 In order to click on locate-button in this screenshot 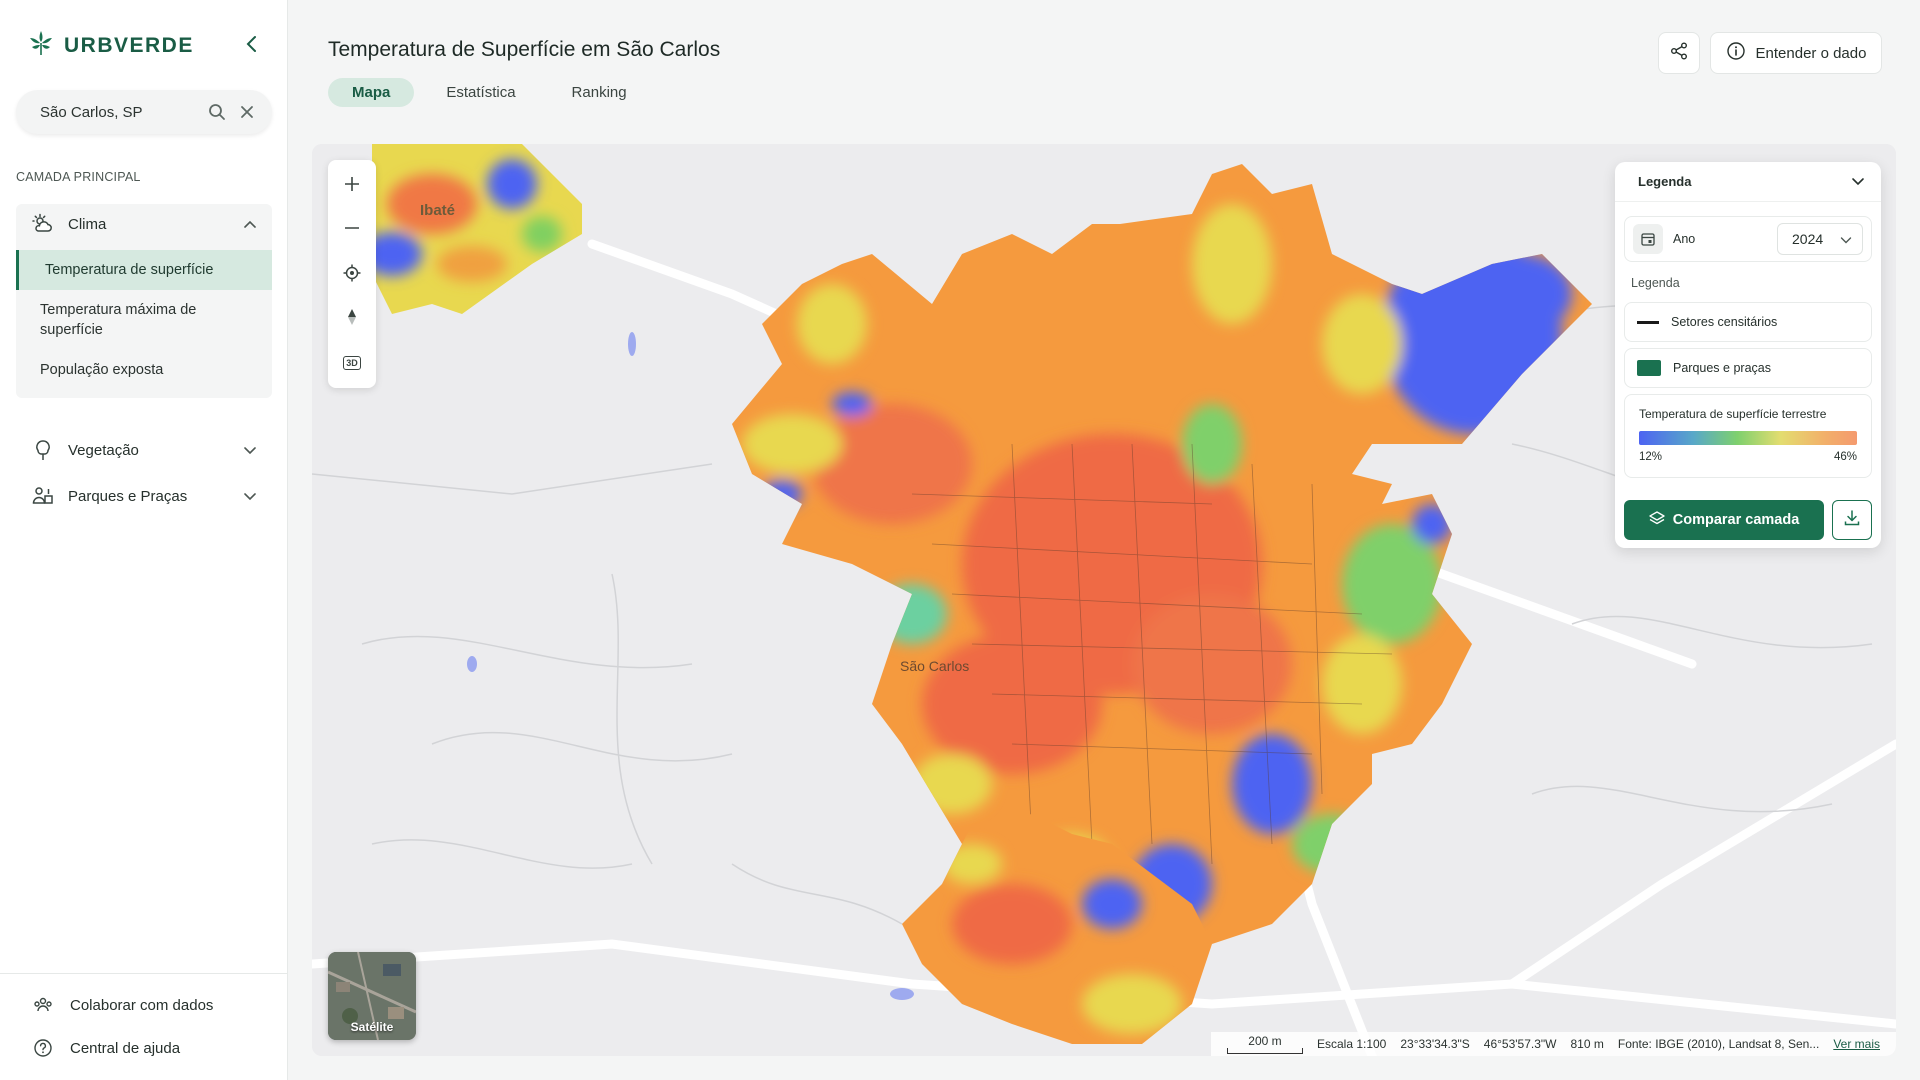, I will do `click(352, 274)`.